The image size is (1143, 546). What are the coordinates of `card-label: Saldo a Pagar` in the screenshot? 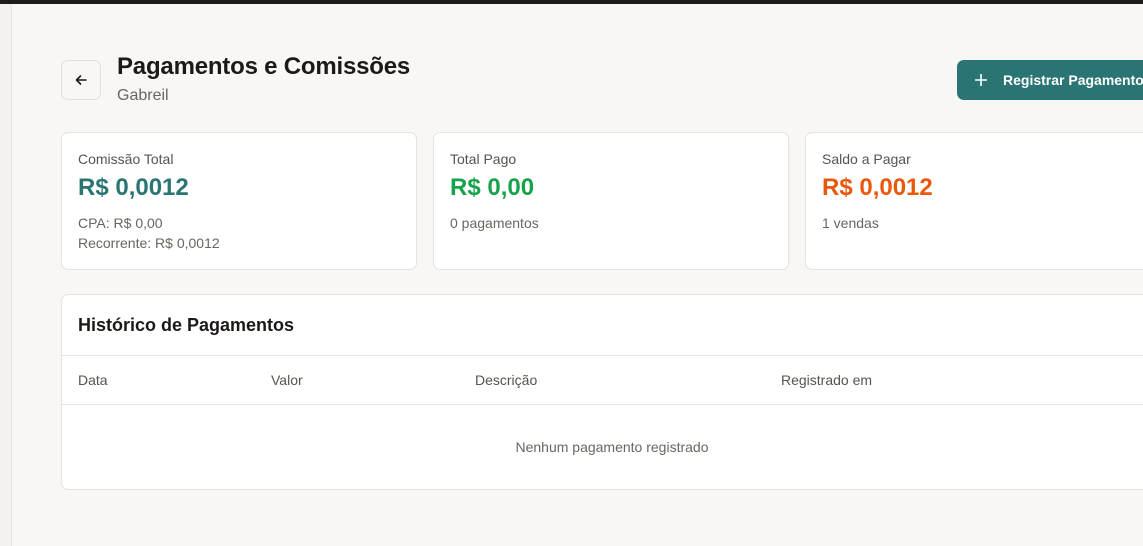 It's located at (866, 159).